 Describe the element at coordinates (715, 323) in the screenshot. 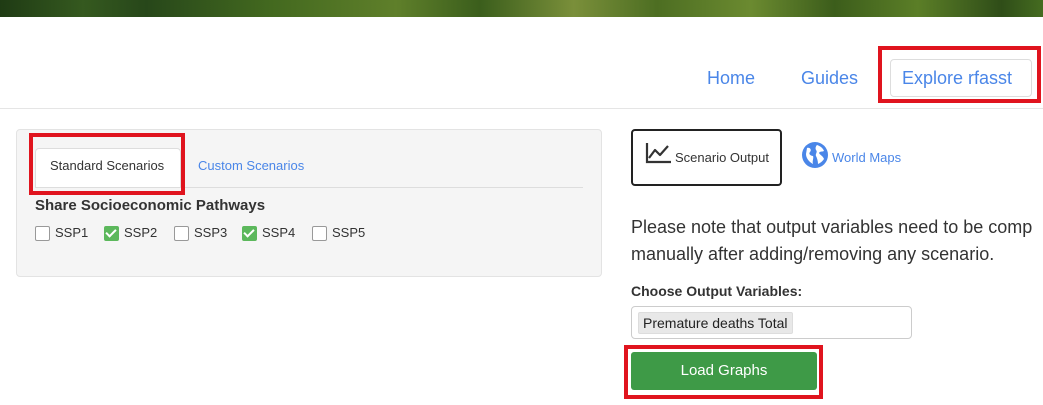

I see `selected-variable-tag: Premature deaths Total` at that location.